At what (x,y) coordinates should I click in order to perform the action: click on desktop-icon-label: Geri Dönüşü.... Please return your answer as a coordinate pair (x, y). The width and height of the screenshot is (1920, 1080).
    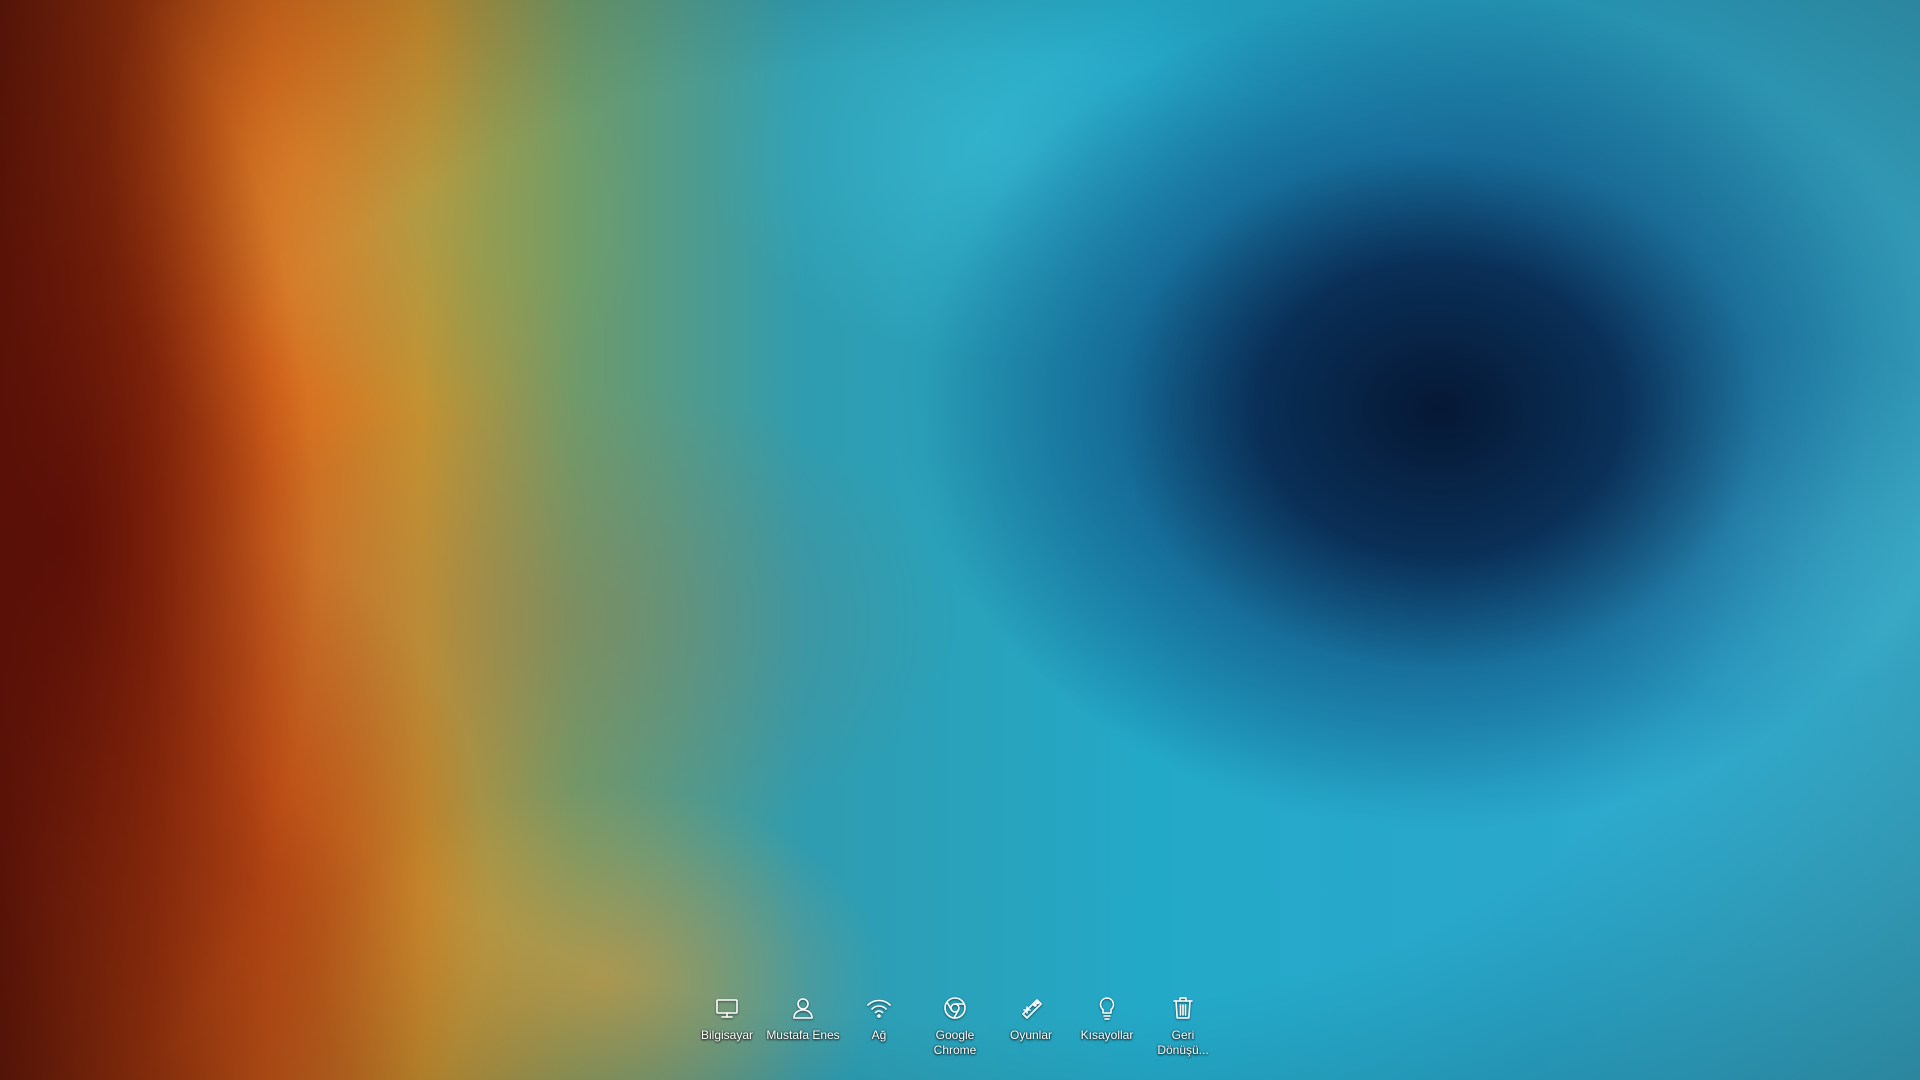
    Looking at the image, I should click on (1183, 1042).